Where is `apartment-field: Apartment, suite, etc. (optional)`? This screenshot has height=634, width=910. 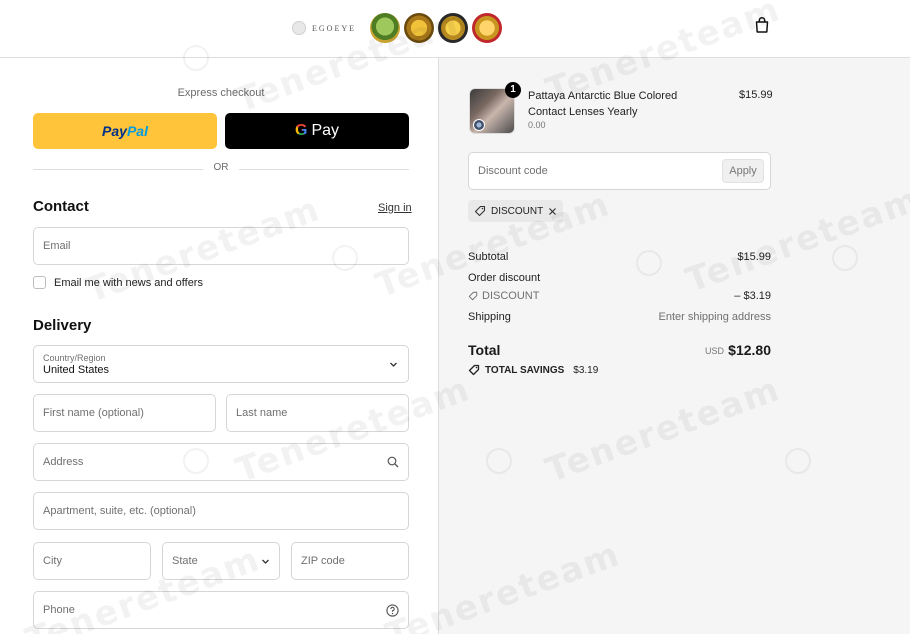 apartment-field: Apartment, suite, etc. (optional) is located at coordinates (221, 511).